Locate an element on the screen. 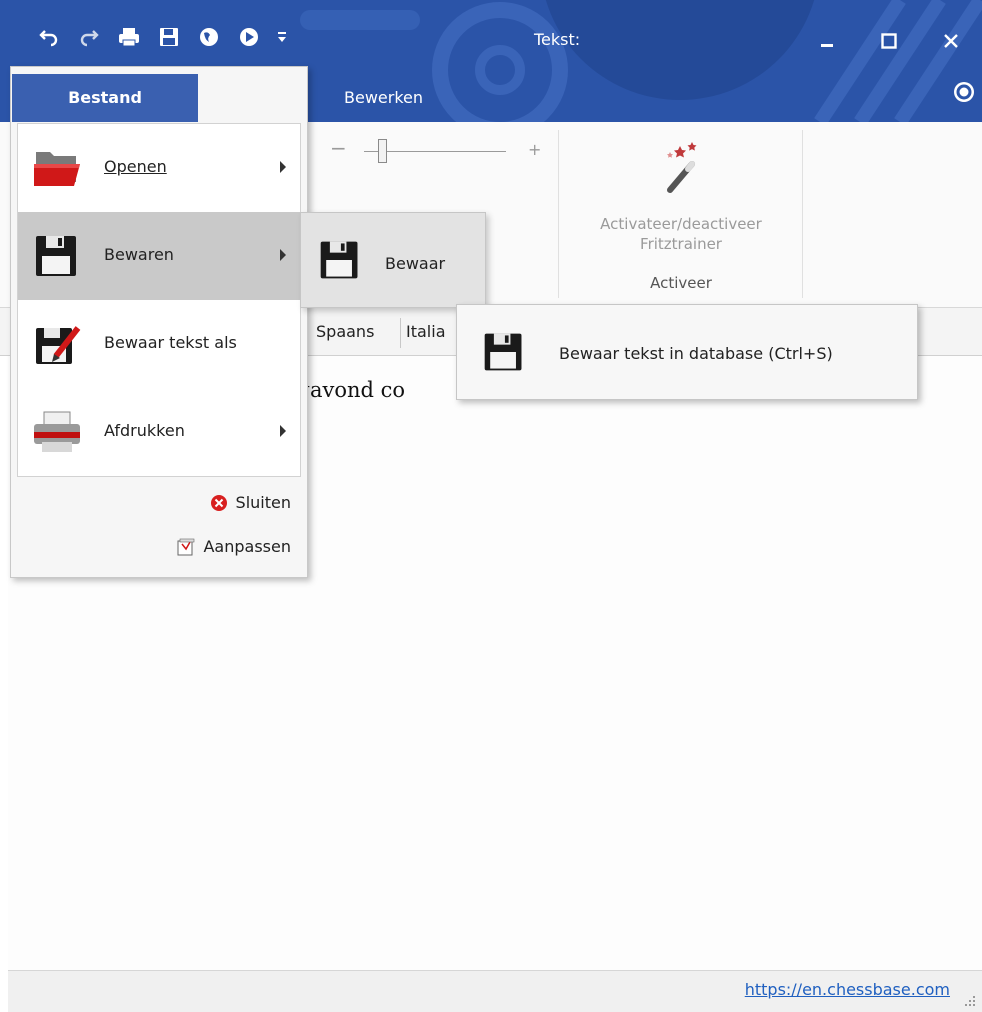 The width and height of the screenshot is (982, 1012). close-circle-icon is located at coordinates (218, 502).